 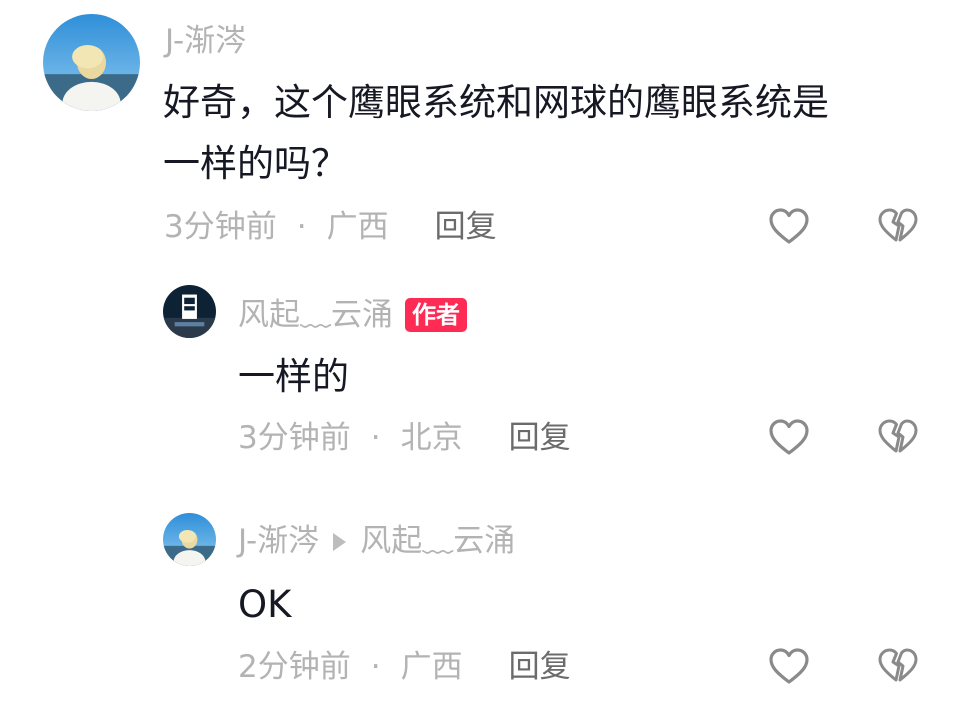 I want to click on comment-meta: 3分钟前 · 广西 回复, so click(x=330, y=227).